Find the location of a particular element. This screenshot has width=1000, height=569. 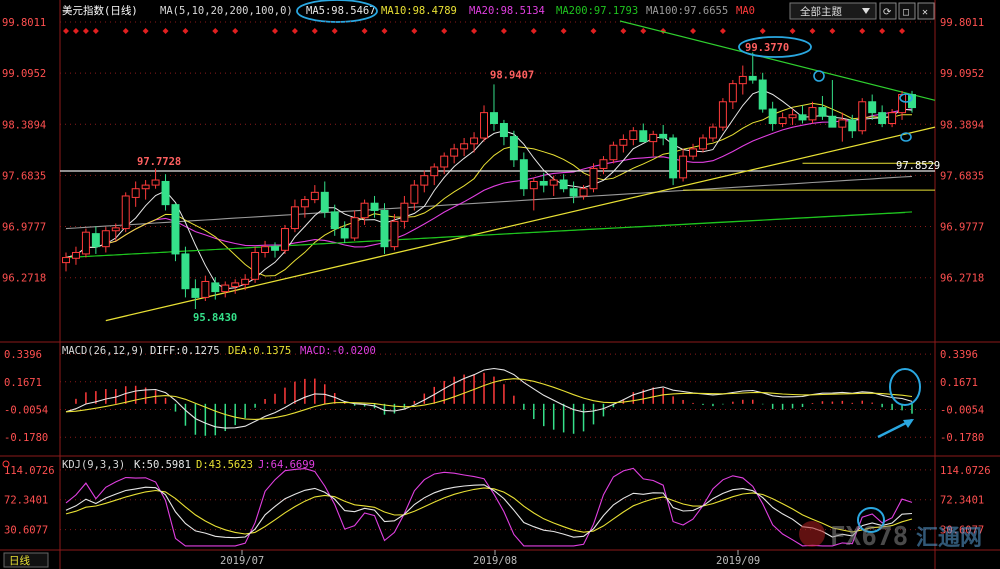

annotation-high-september: 99.3770 is located at coordinates (767, 48).